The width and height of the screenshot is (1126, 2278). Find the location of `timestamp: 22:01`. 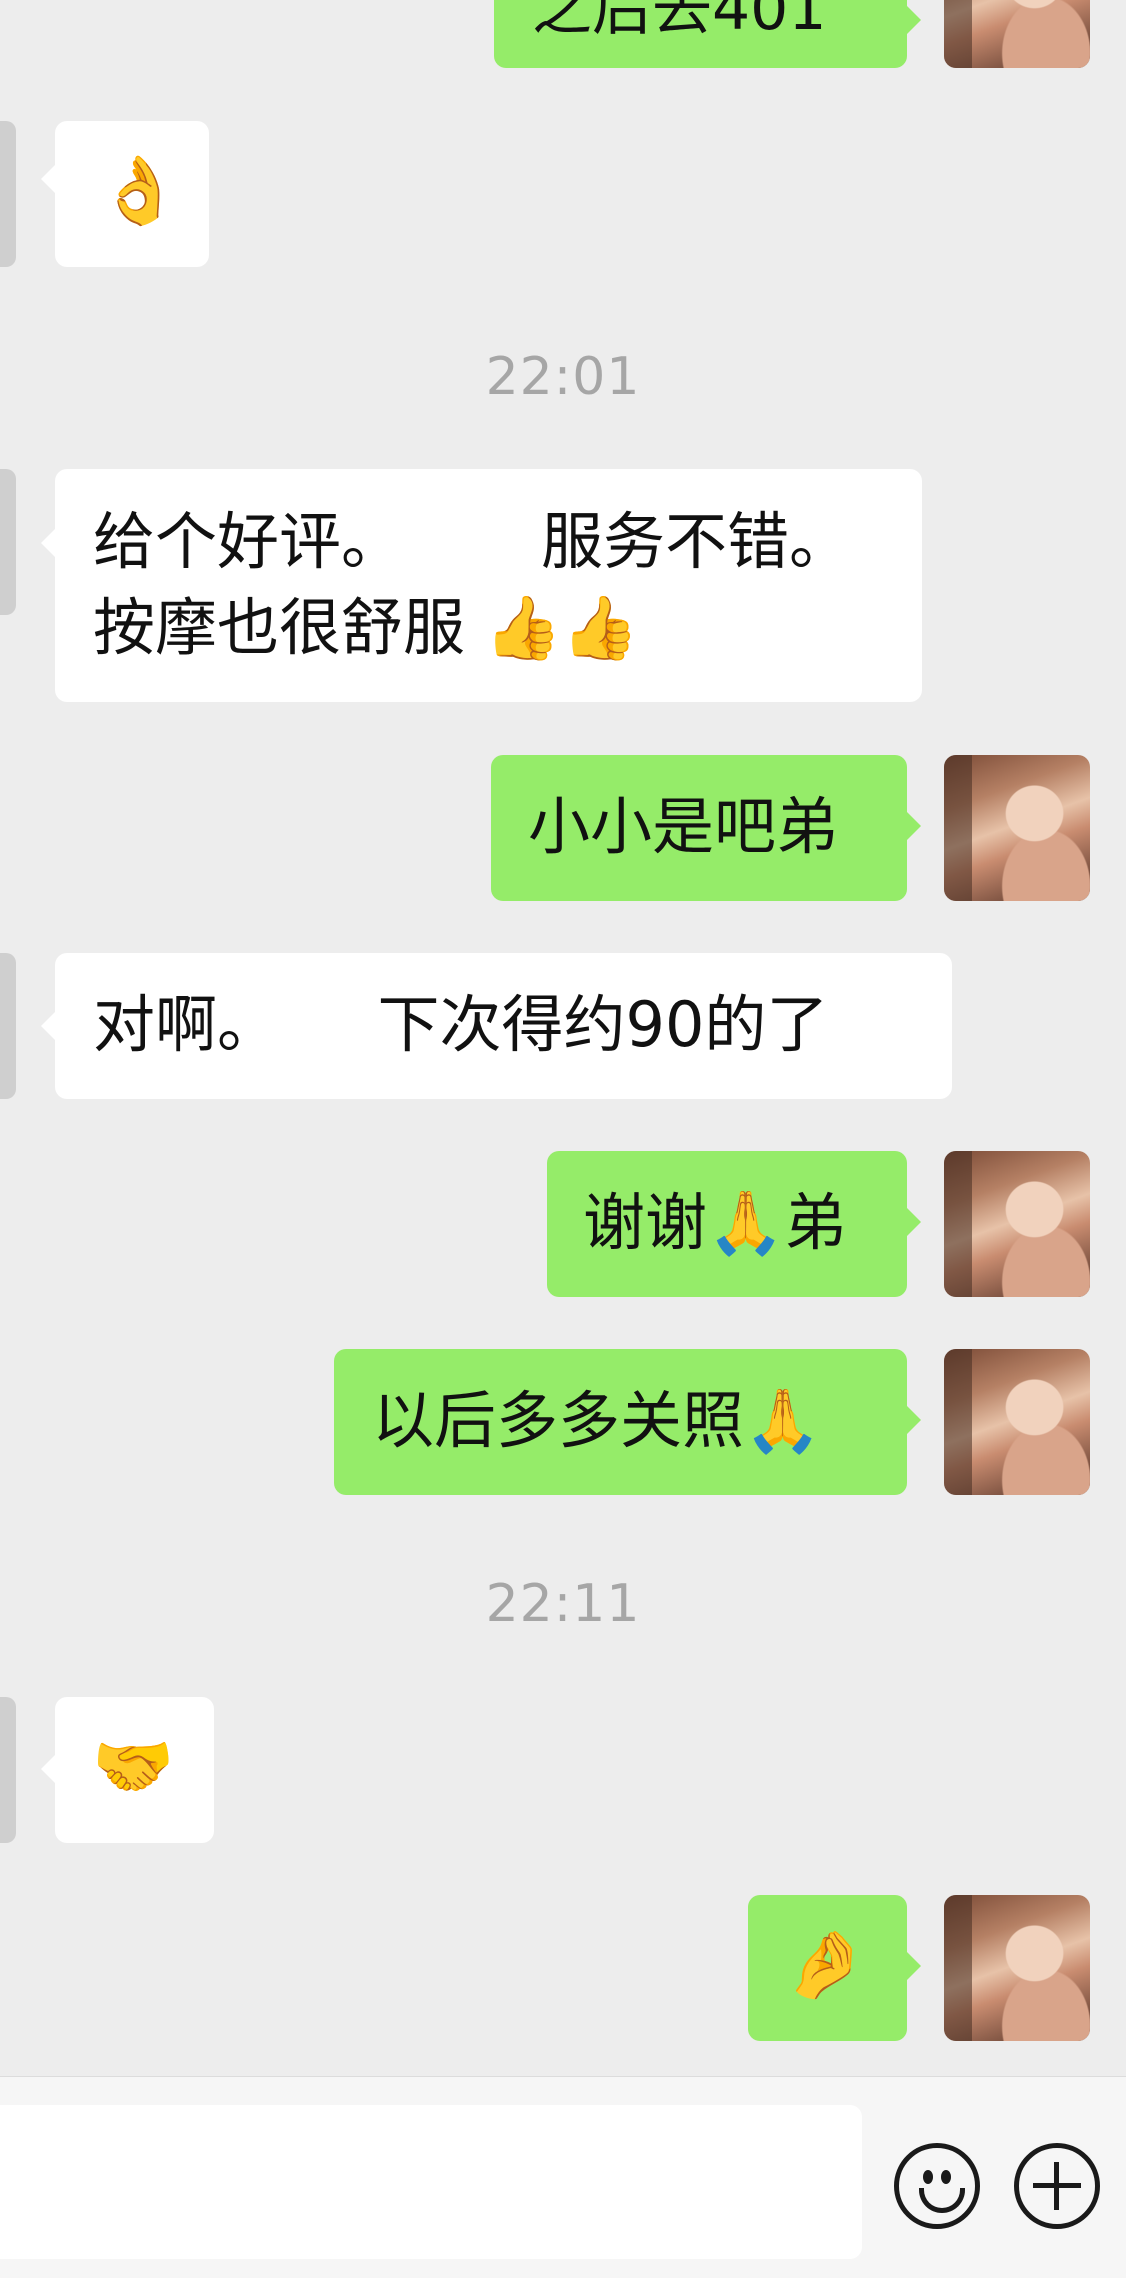

timestamp: 22:01 is located at coordinates (563, 377).